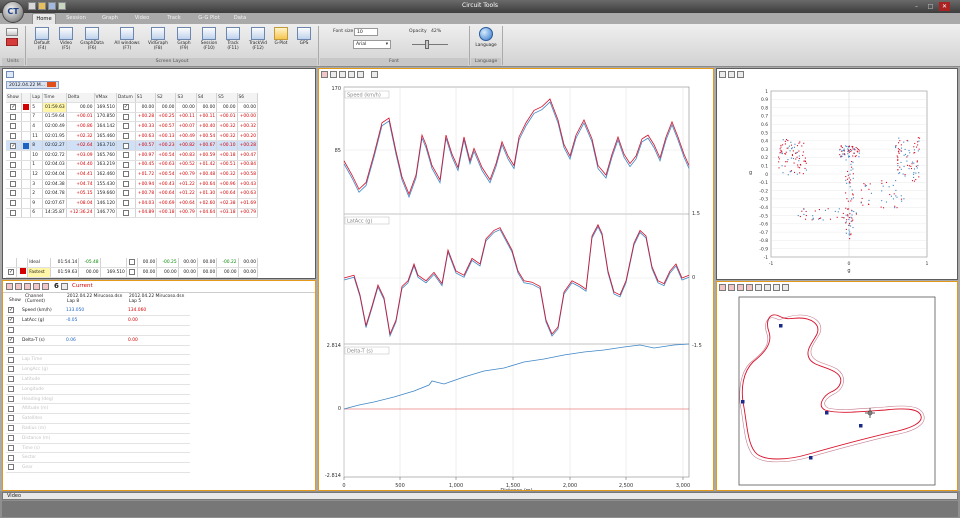  Describe the element at coordinates (304, 42) in the screenshot. I see `layout-gps-button: GPS` at that location.